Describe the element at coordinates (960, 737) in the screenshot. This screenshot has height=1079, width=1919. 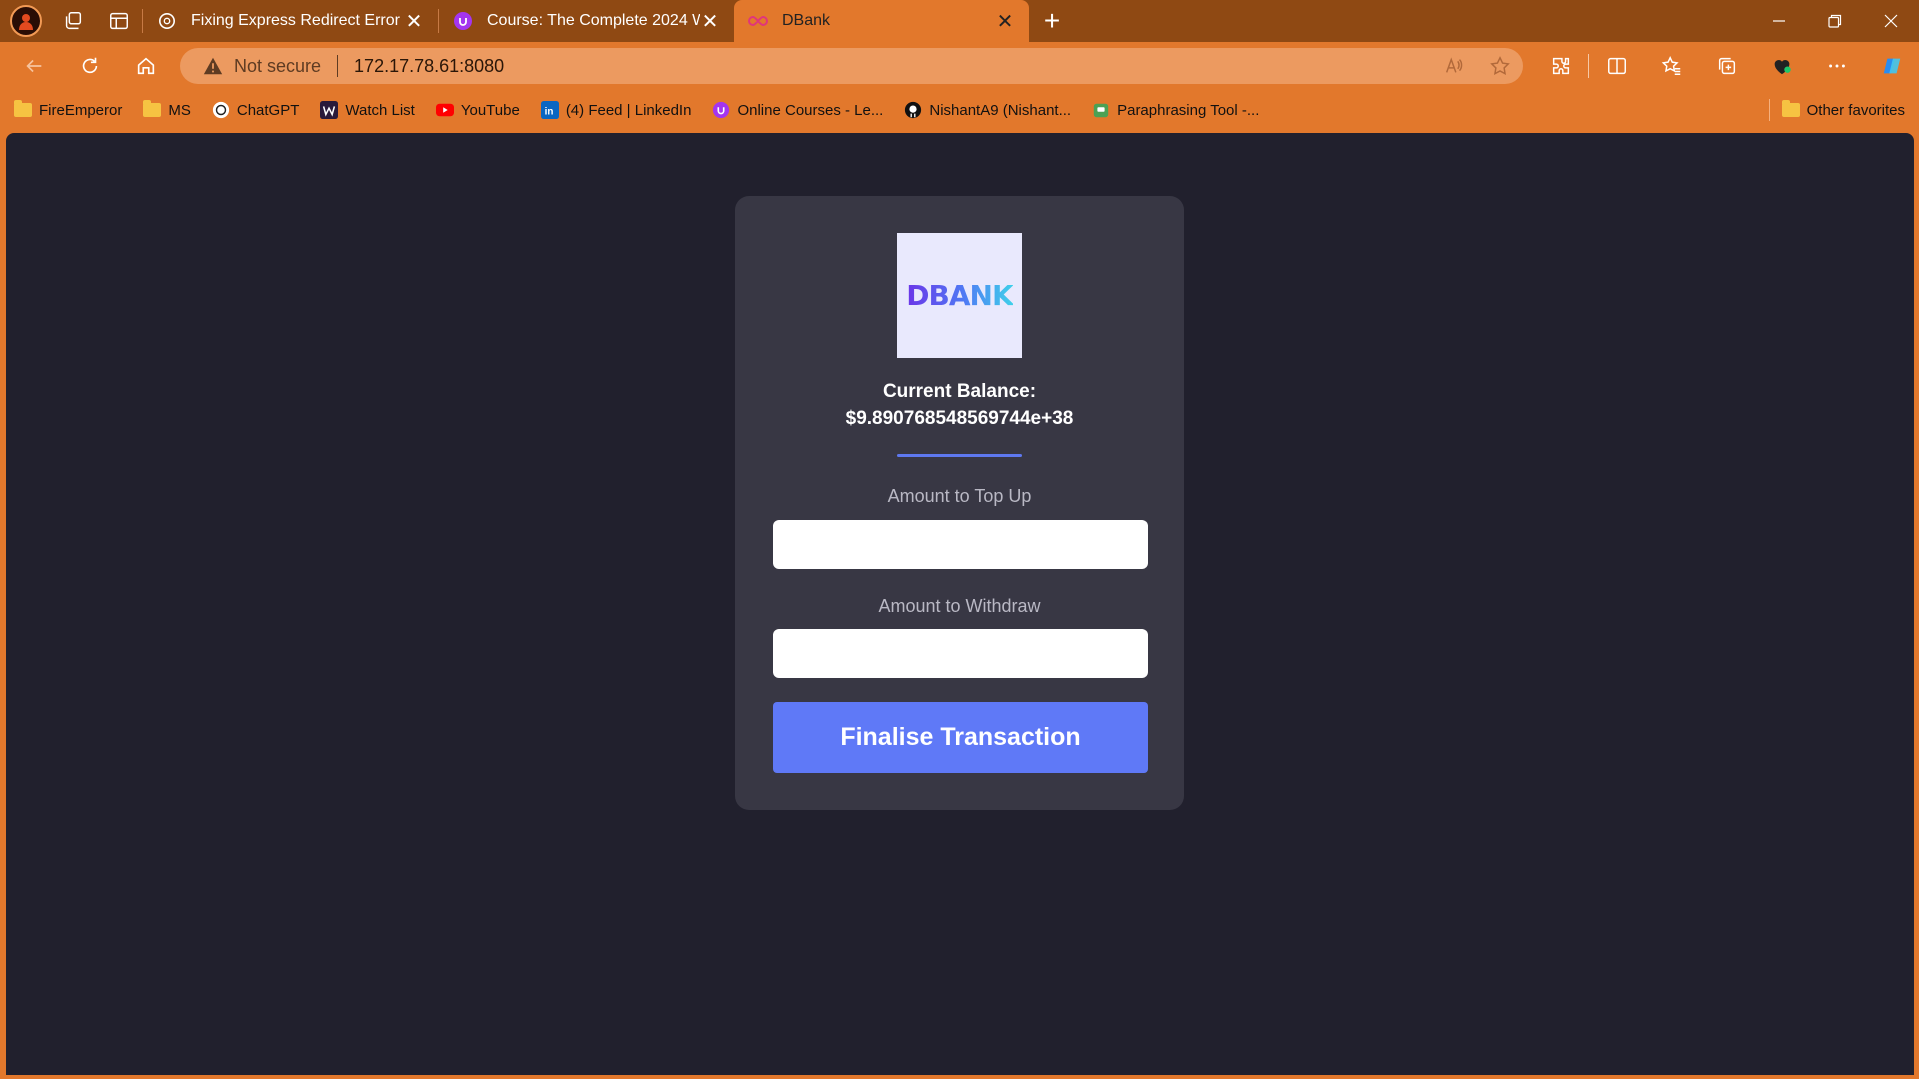
I see `finalise-transaction-button: Finalise Transaction` at that location.